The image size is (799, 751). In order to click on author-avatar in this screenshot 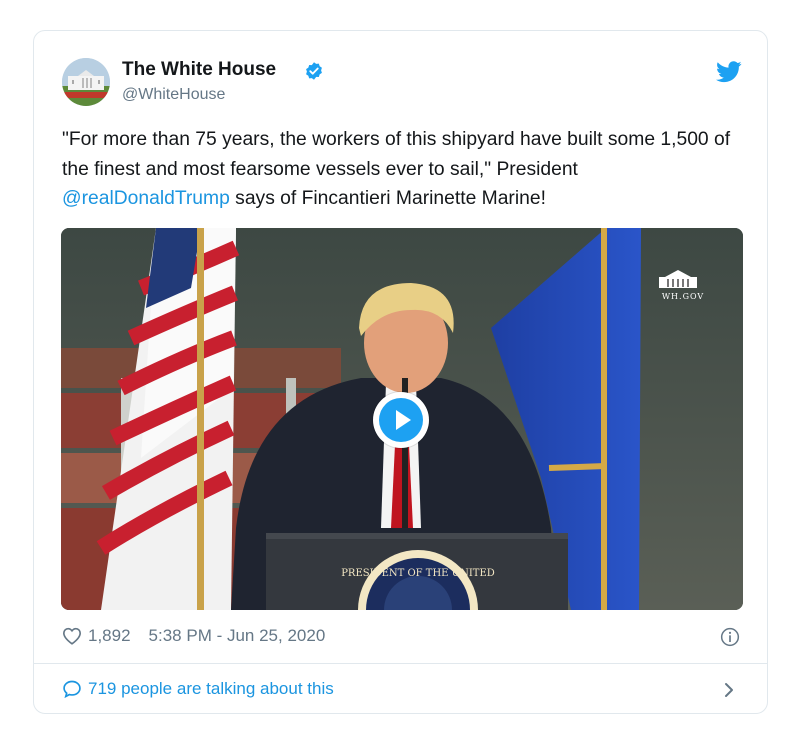, I will do `click(86, 82)`.